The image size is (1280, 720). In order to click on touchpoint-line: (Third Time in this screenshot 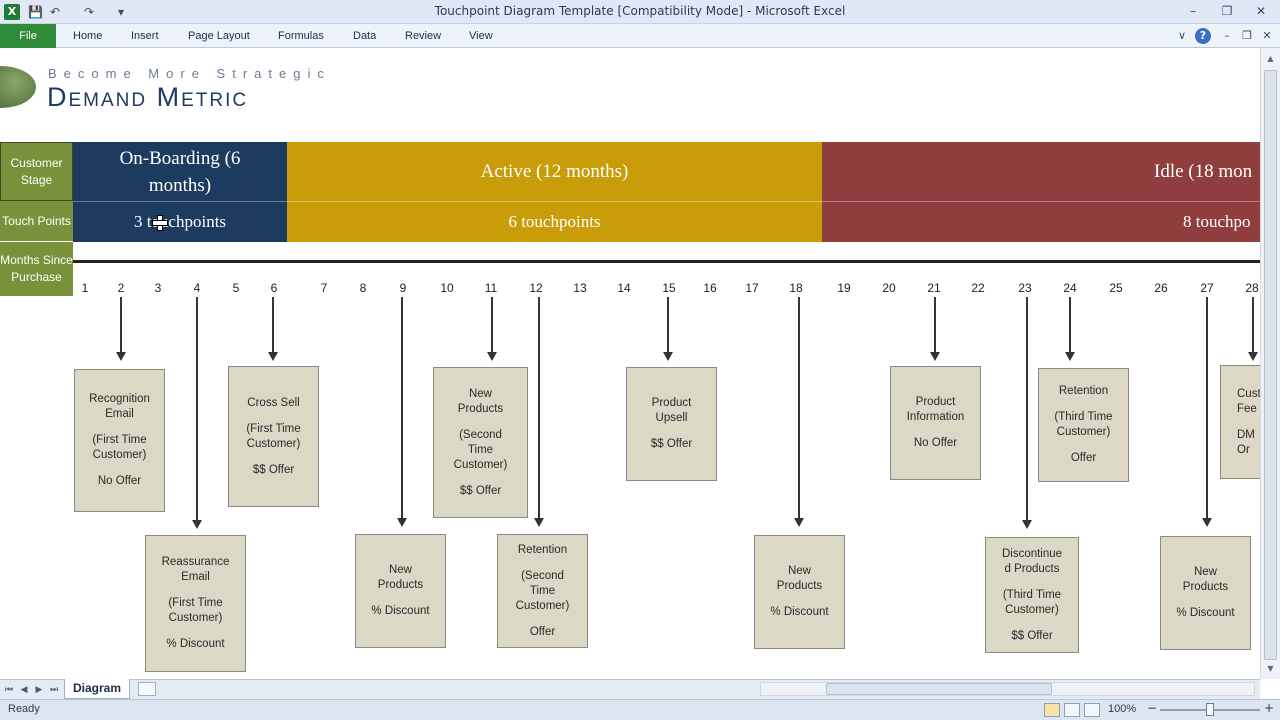, I will do `click(1083, 417)`.